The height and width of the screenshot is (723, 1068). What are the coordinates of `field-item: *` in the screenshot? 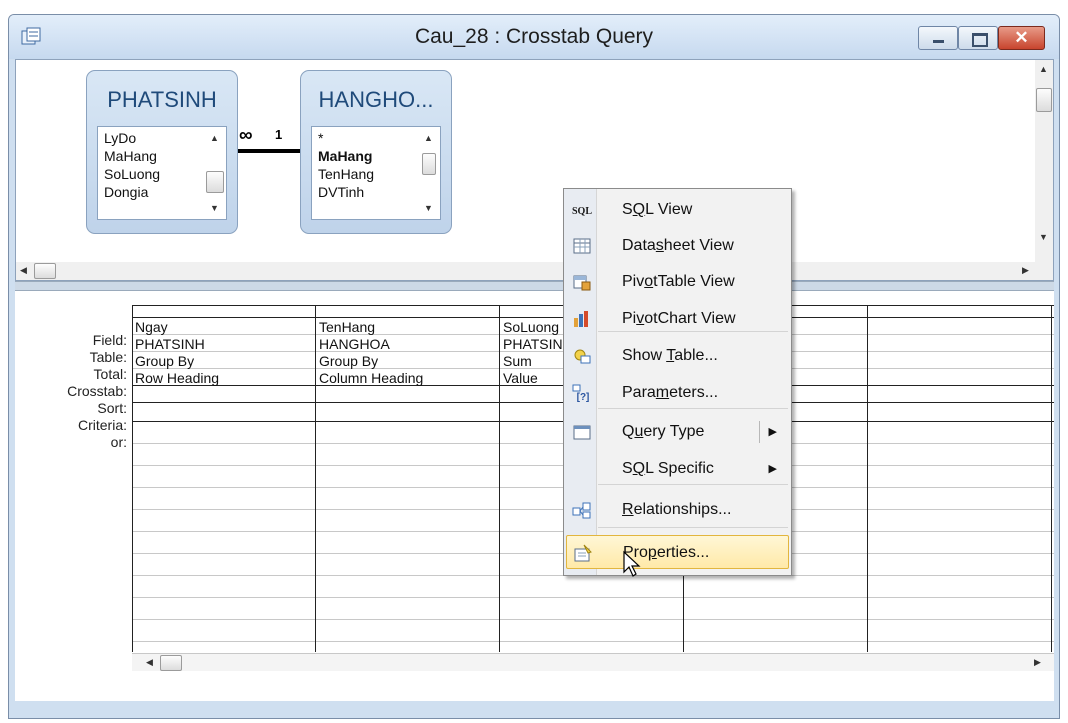 It's located at (320, 138).